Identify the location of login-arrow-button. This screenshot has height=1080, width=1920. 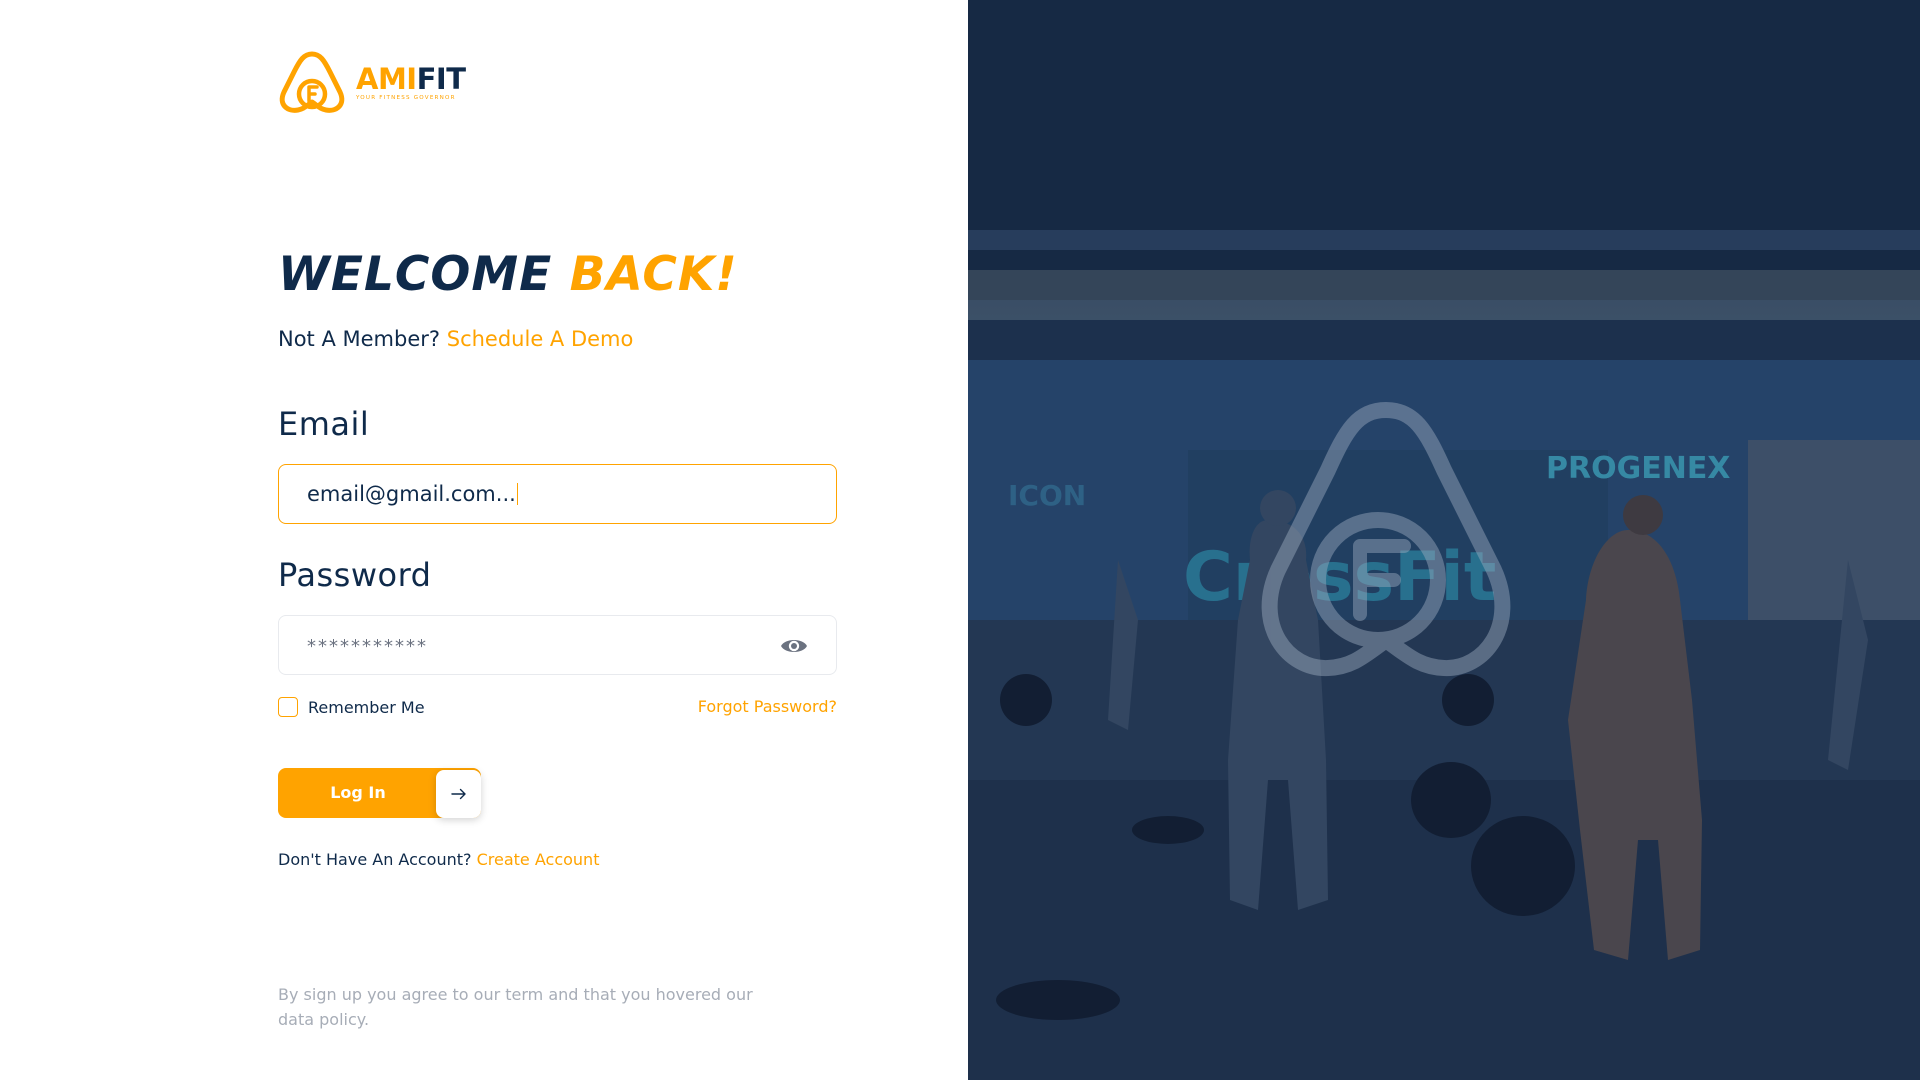
(458, 794).